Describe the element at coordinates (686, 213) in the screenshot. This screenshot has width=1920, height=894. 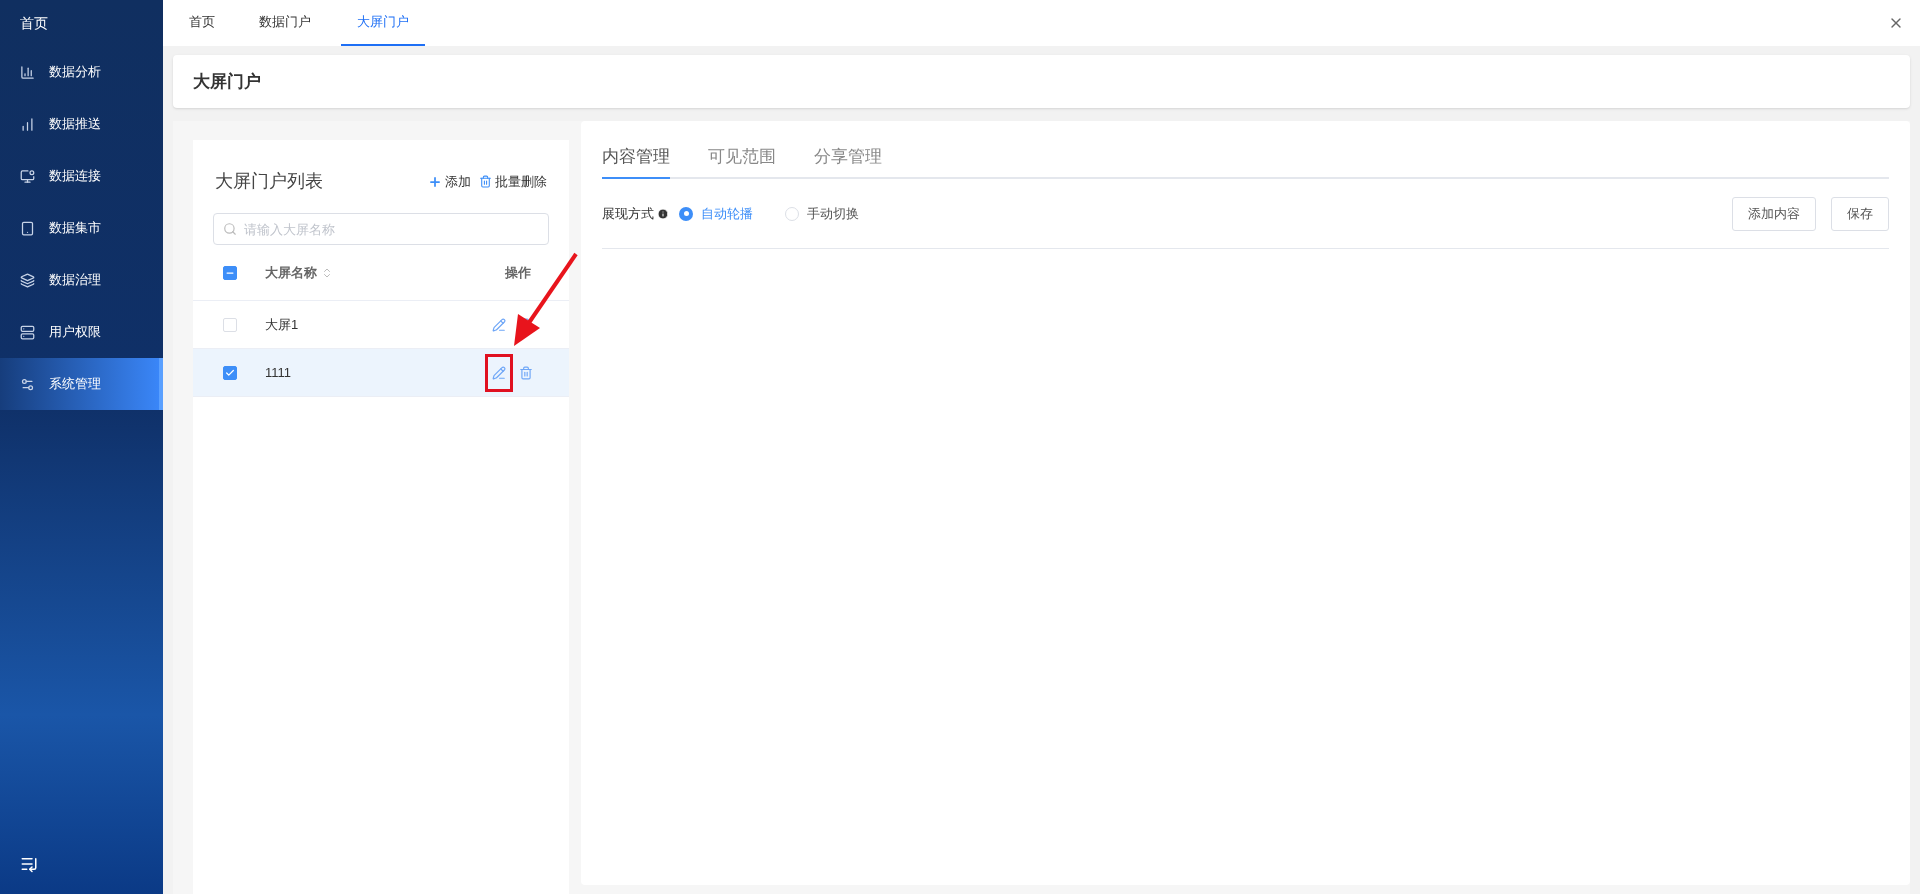
I see `radio` at that location.